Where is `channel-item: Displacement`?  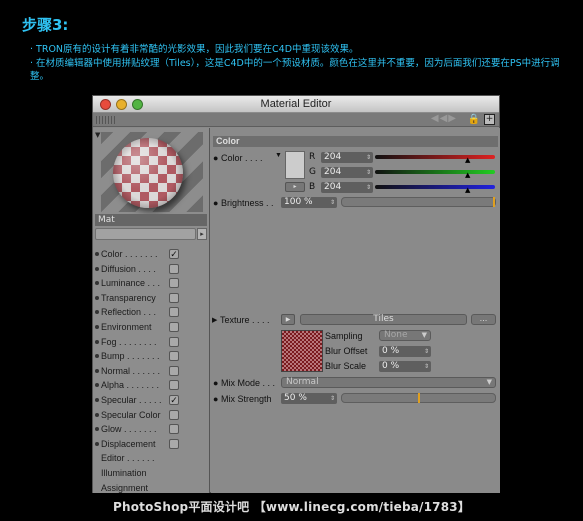 channel-item: Displacement is located at coordinates (150, 444).